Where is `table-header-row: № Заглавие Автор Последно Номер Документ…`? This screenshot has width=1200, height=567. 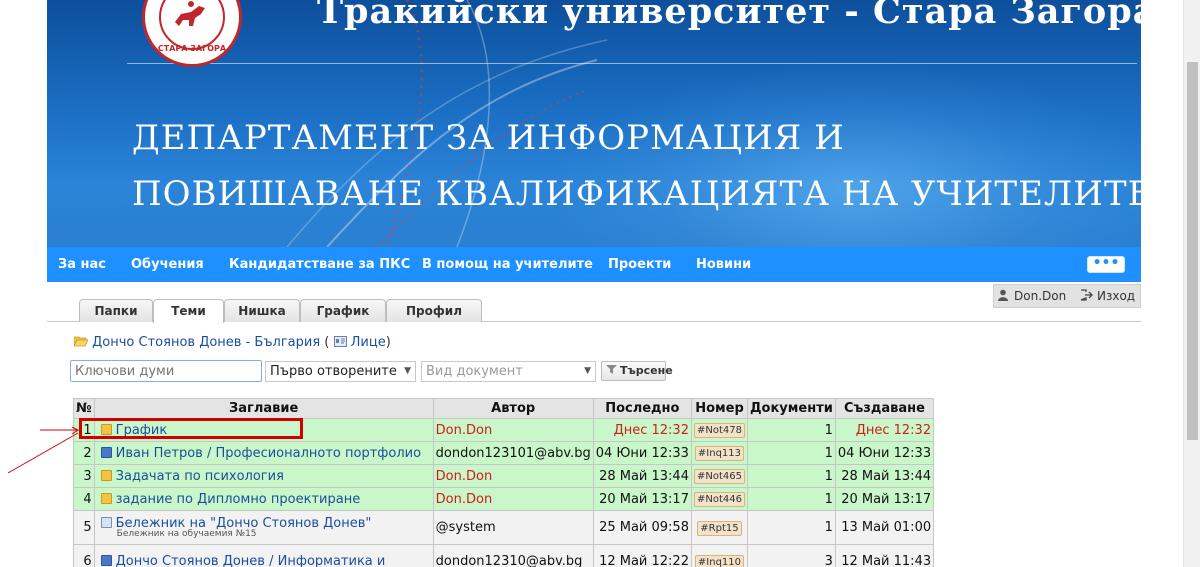 table-header-row: № Заглавие Автор Последно Номер Документ… is located at coordinates (504, 408).